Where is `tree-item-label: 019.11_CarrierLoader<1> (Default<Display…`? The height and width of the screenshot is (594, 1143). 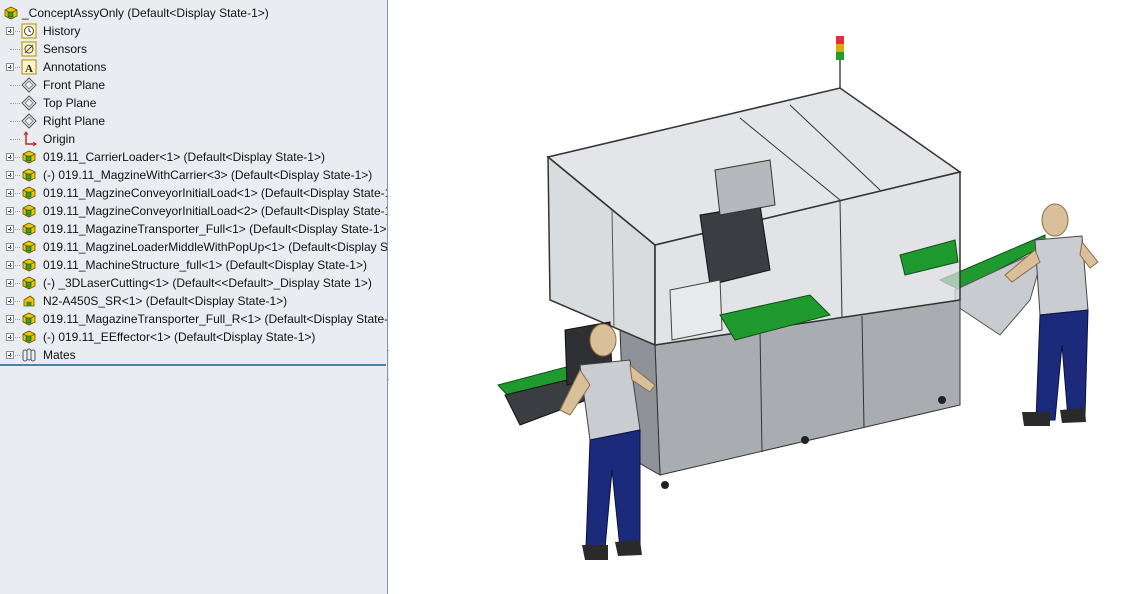
tree-item-label: 019.11_CarrierLoader<1> (Default<Display… is located at coordinates (184, 157).